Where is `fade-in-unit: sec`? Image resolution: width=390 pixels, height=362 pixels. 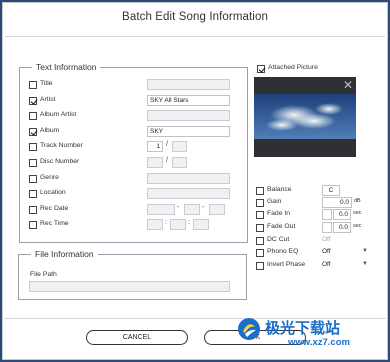 fade-in-unit: sec is located at coordinates (357, 213).